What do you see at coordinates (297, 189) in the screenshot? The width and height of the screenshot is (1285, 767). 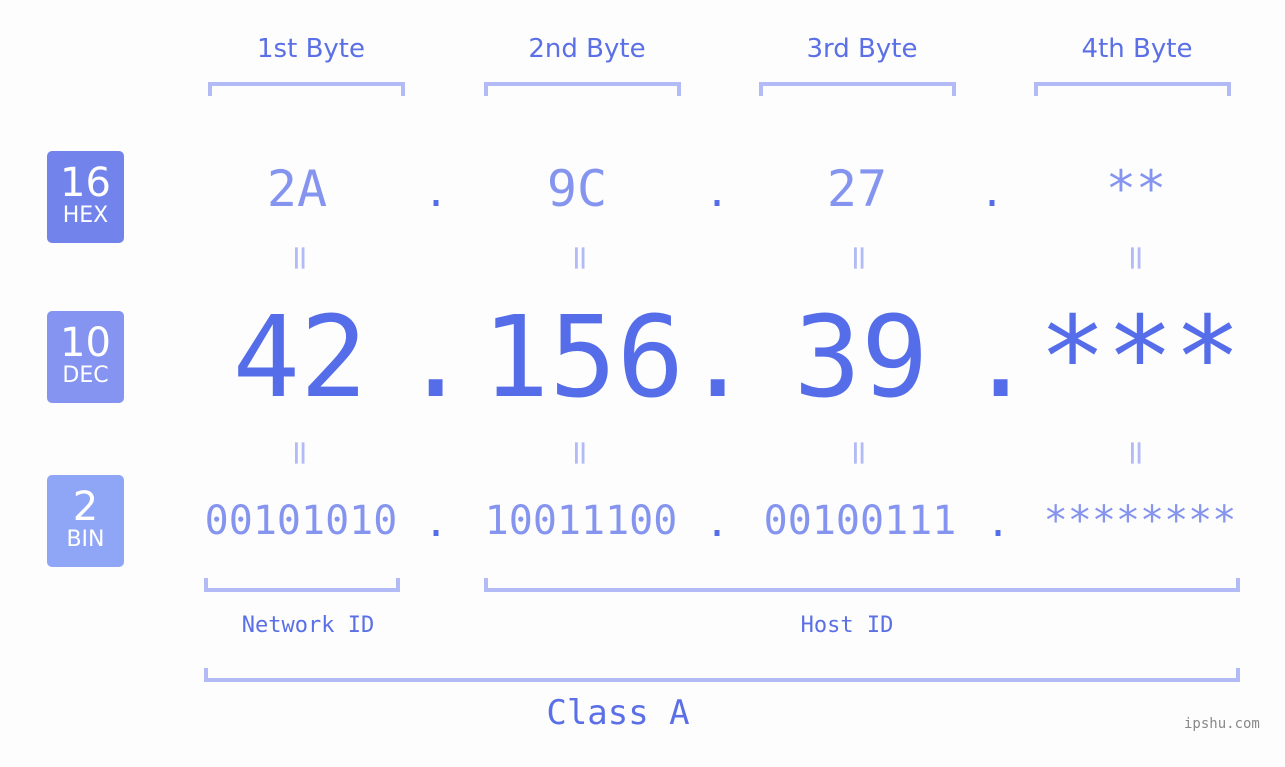 I see `hex-byte-1: 2A` at bounding box center [297, 189].